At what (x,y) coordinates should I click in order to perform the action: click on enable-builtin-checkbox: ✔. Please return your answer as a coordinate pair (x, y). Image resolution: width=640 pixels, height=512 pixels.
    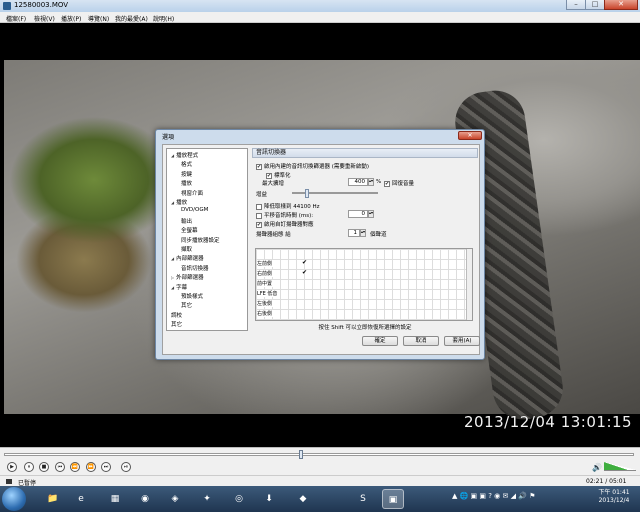
    Looking at the image, I should click on (259, 166).